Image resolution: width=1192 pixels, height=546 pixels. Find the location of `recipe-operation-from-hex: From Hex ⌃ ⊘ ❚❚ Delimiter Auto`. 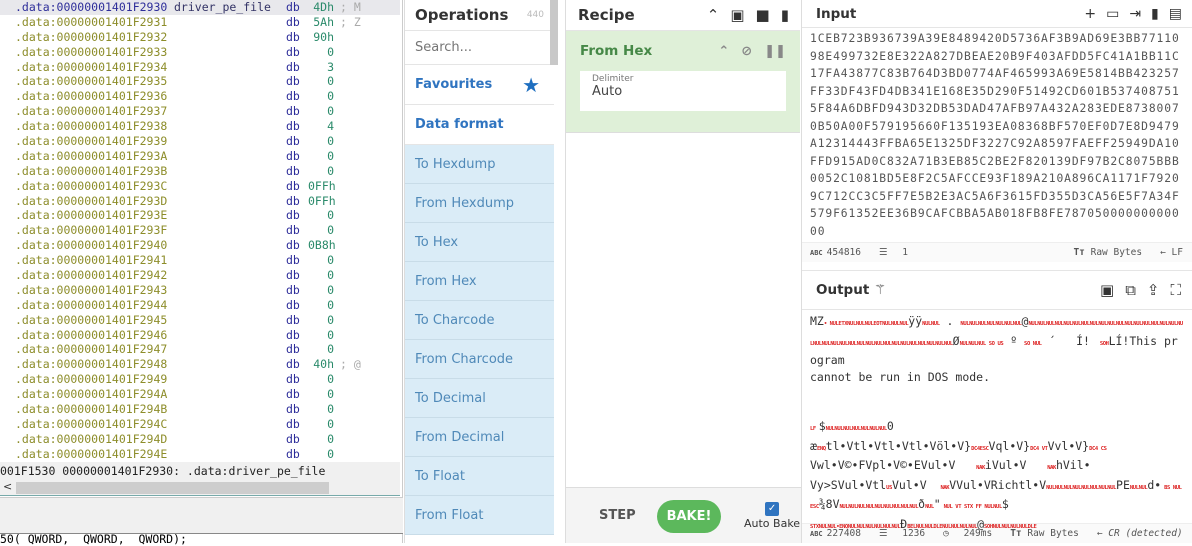

recipe-operation-from-hex: From Hex ⌃ ⊘ ❚❚ Delimiter Auto is located at coordinates (683, 82).